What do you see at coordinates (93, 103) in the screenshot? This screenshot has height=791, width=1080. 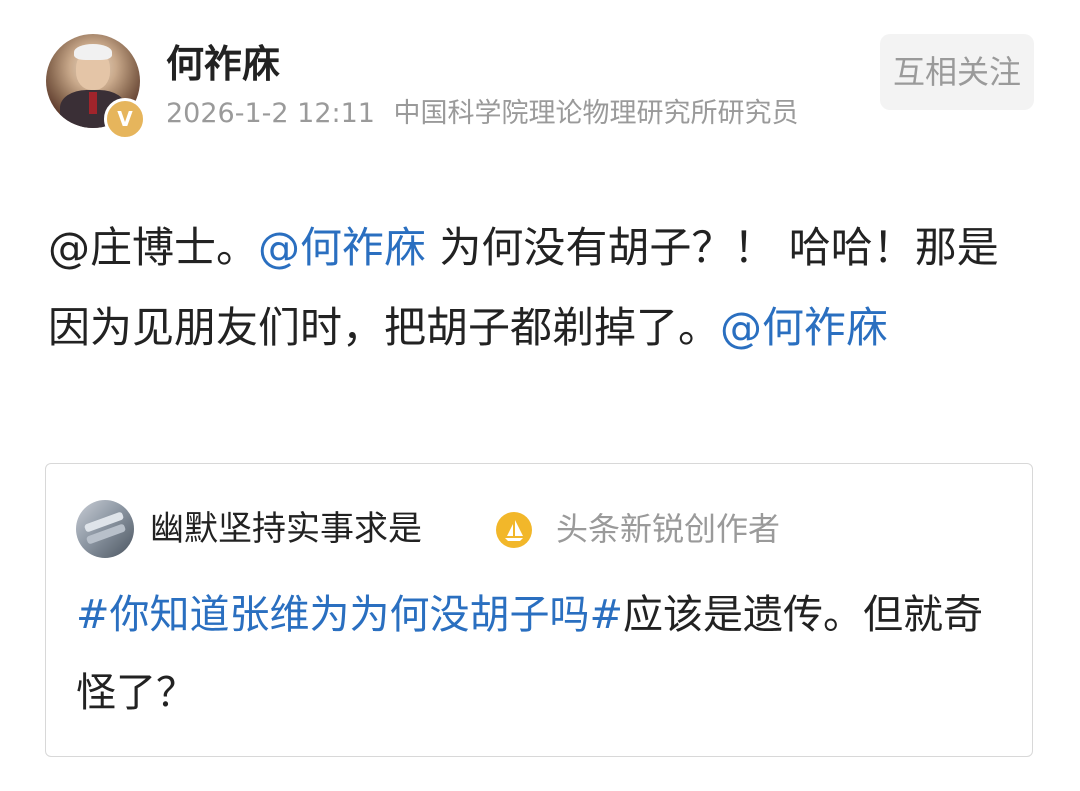 I see `avatar-tie-shape` at bounding box center [93, 103].